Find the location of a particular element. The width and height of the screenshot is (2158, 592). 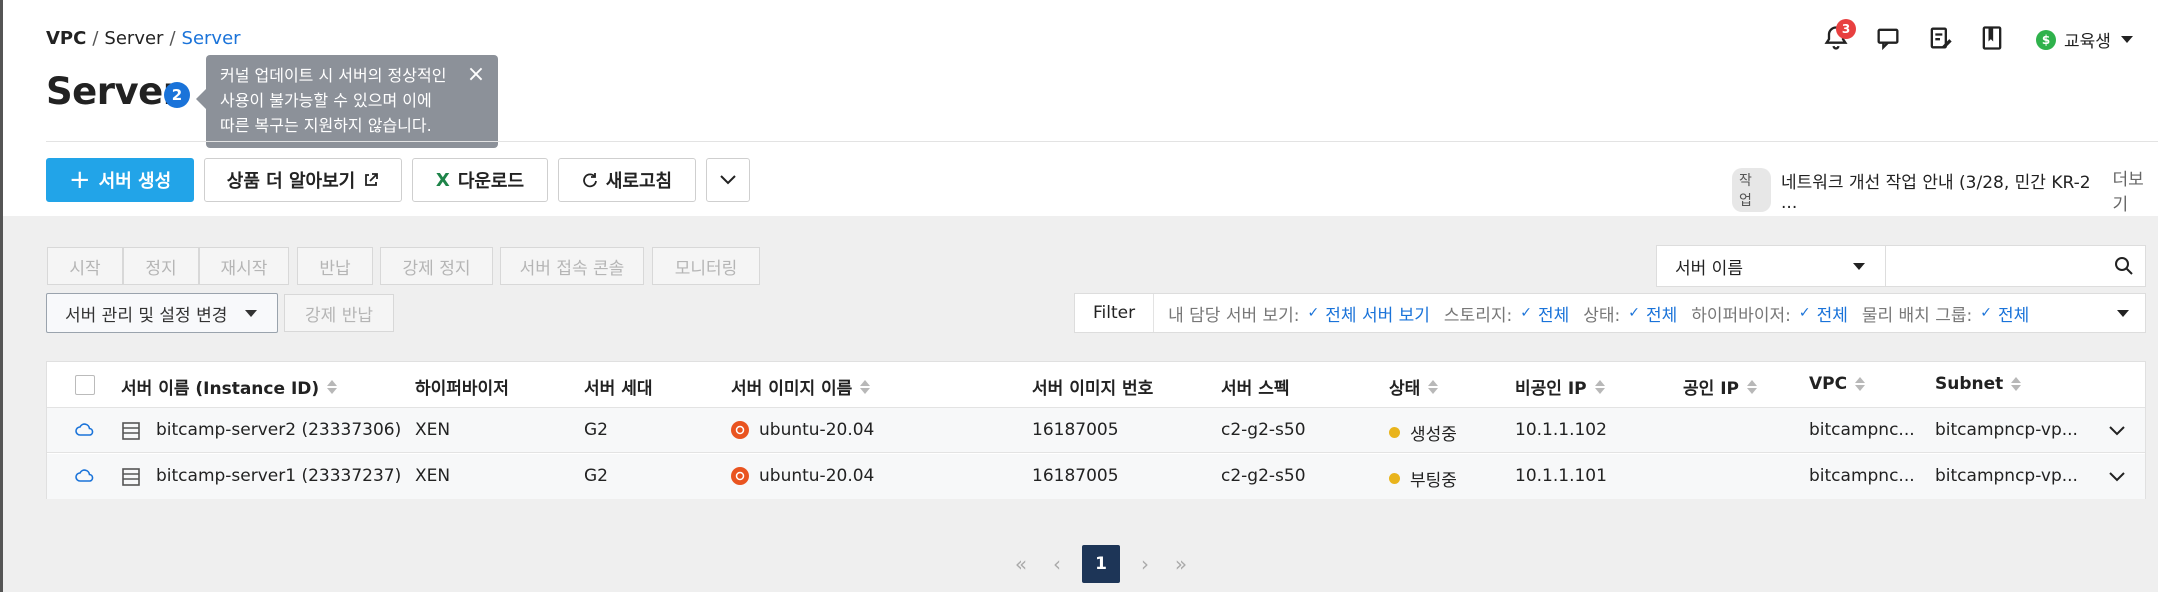

filter-key: 스토리지: is located at coordinates (1478, 315).